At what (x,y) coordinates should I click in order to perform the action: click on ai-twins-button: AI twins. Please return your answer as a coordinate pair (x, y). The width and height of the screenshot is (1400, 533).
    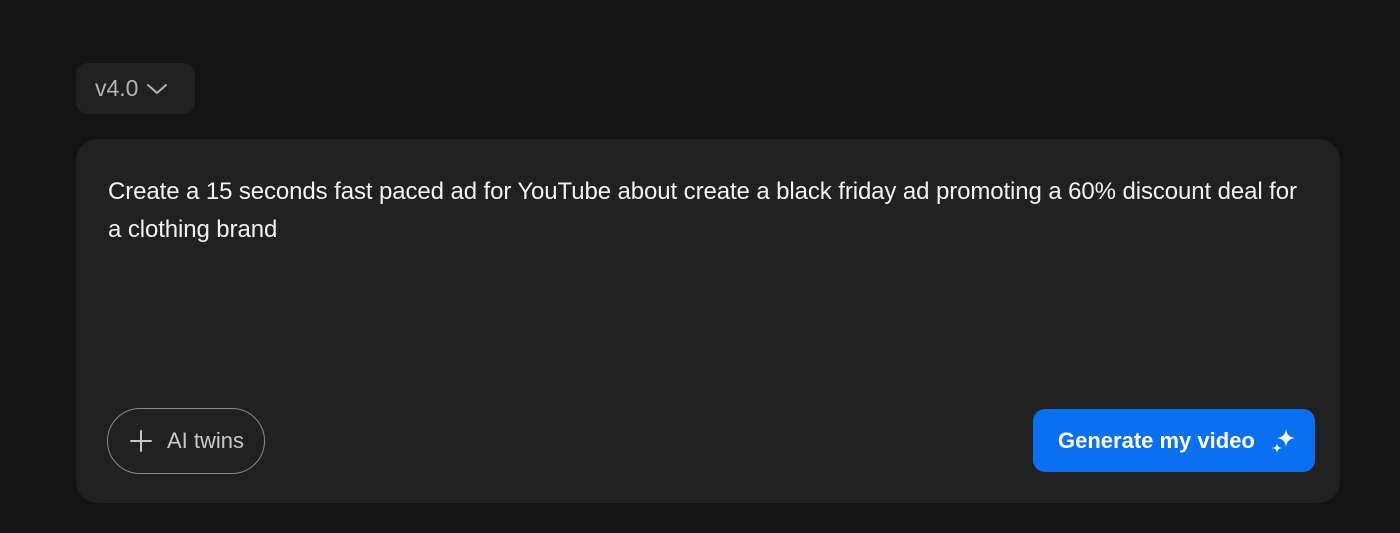
    Looking at the image, I should click on (186, 441).